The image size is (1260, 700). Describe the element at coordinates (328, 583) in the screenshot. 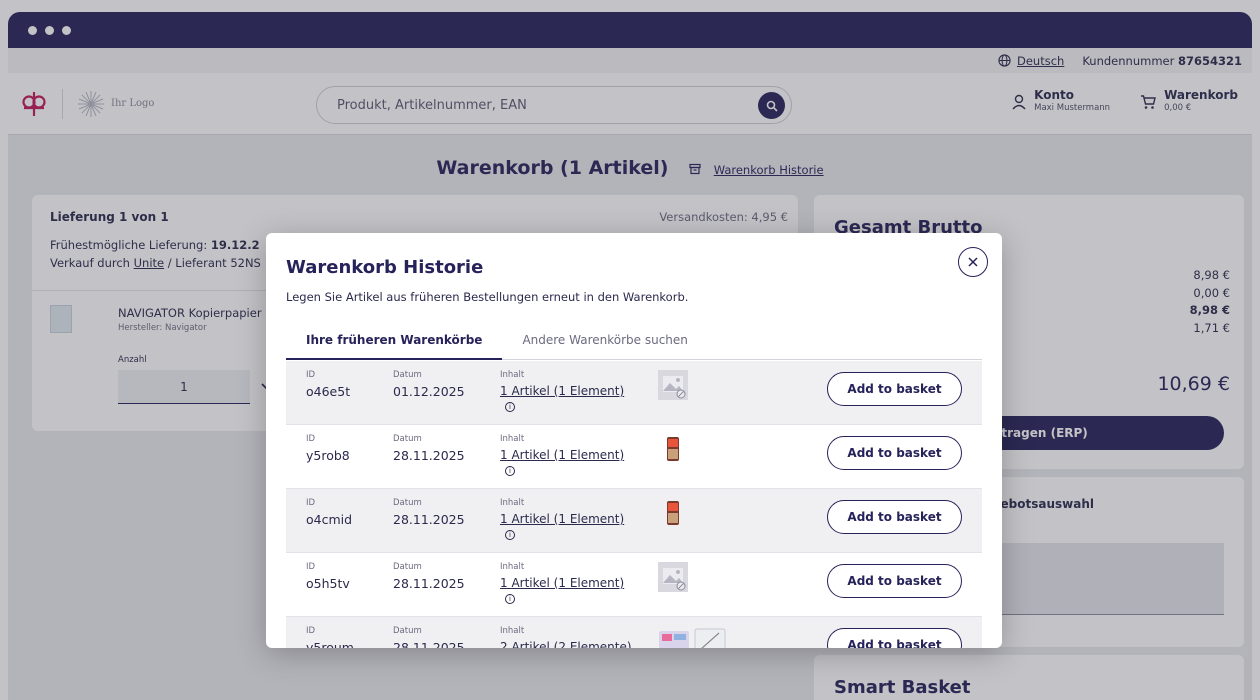

I see `basket-id: o5h5tv` at that location.